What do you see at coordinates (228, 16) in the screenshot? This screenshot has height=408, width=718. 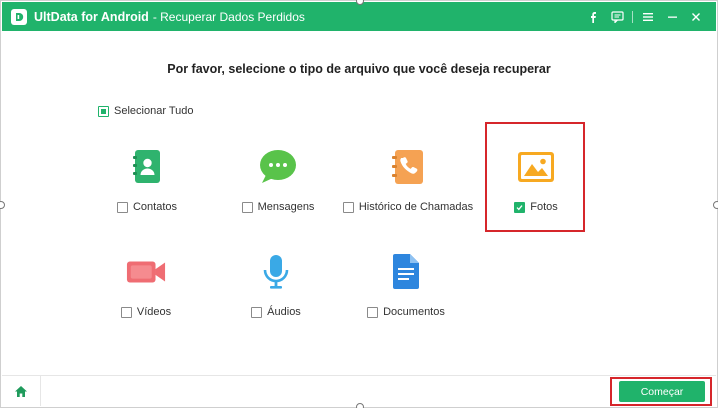 I see `app-subtitle: - Recuperar Dados Perdidos` at bounding box center [228, 16].